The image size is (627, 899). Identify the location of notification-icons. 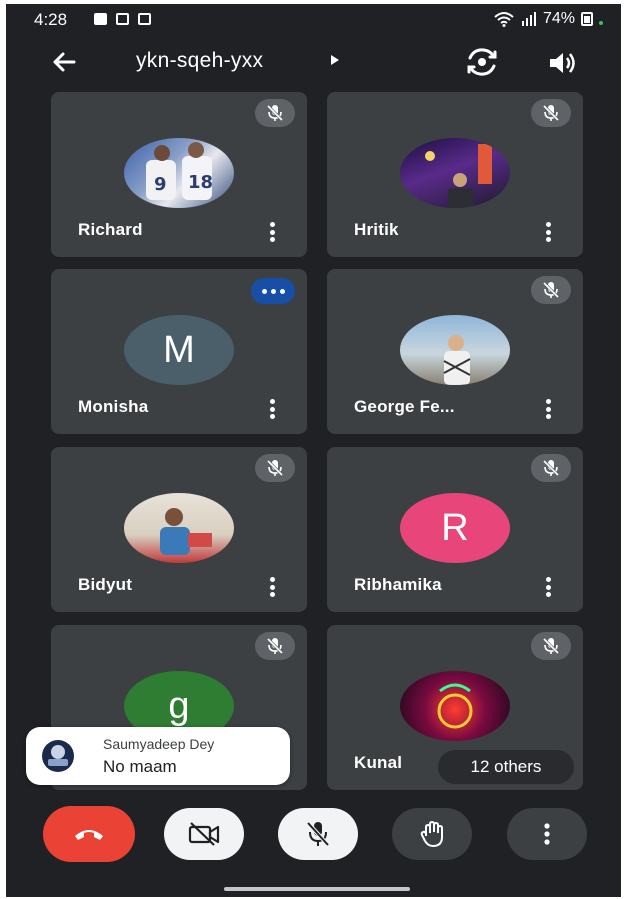
(122, 19).